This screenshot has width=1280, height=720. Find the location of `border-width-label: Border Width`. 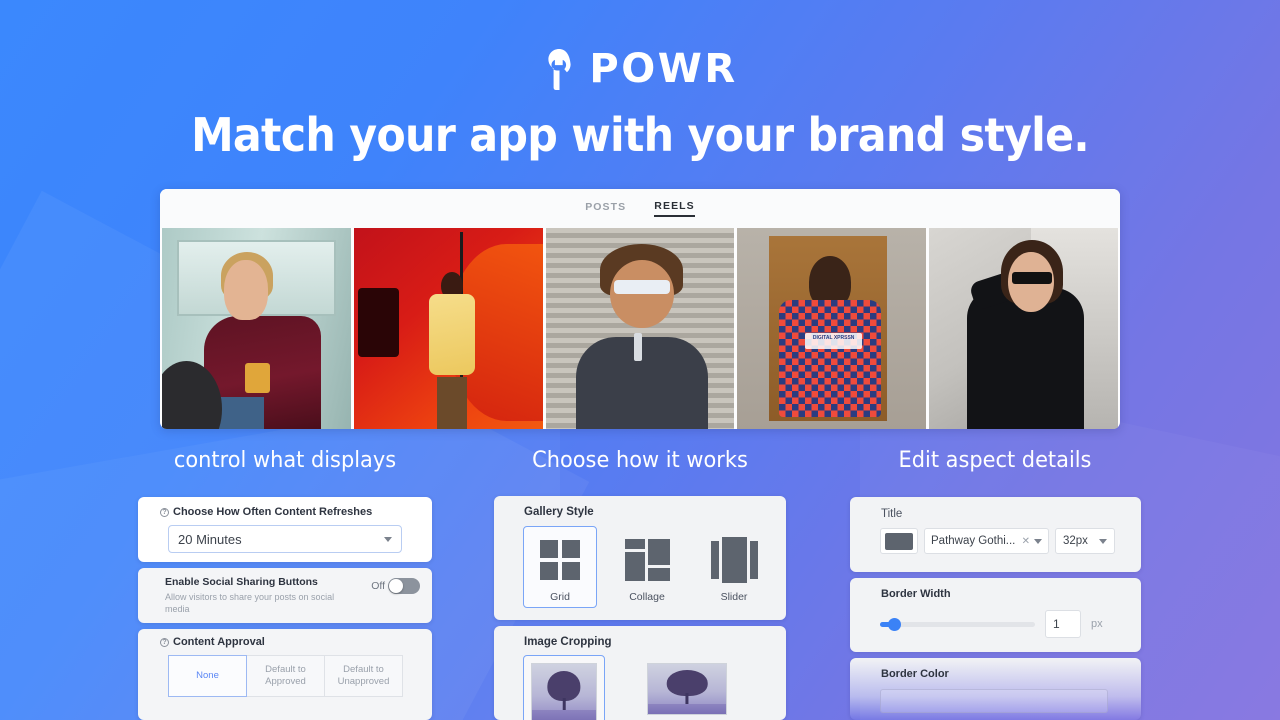

border-width-label: Border Width is located at coordinates (916, 594).